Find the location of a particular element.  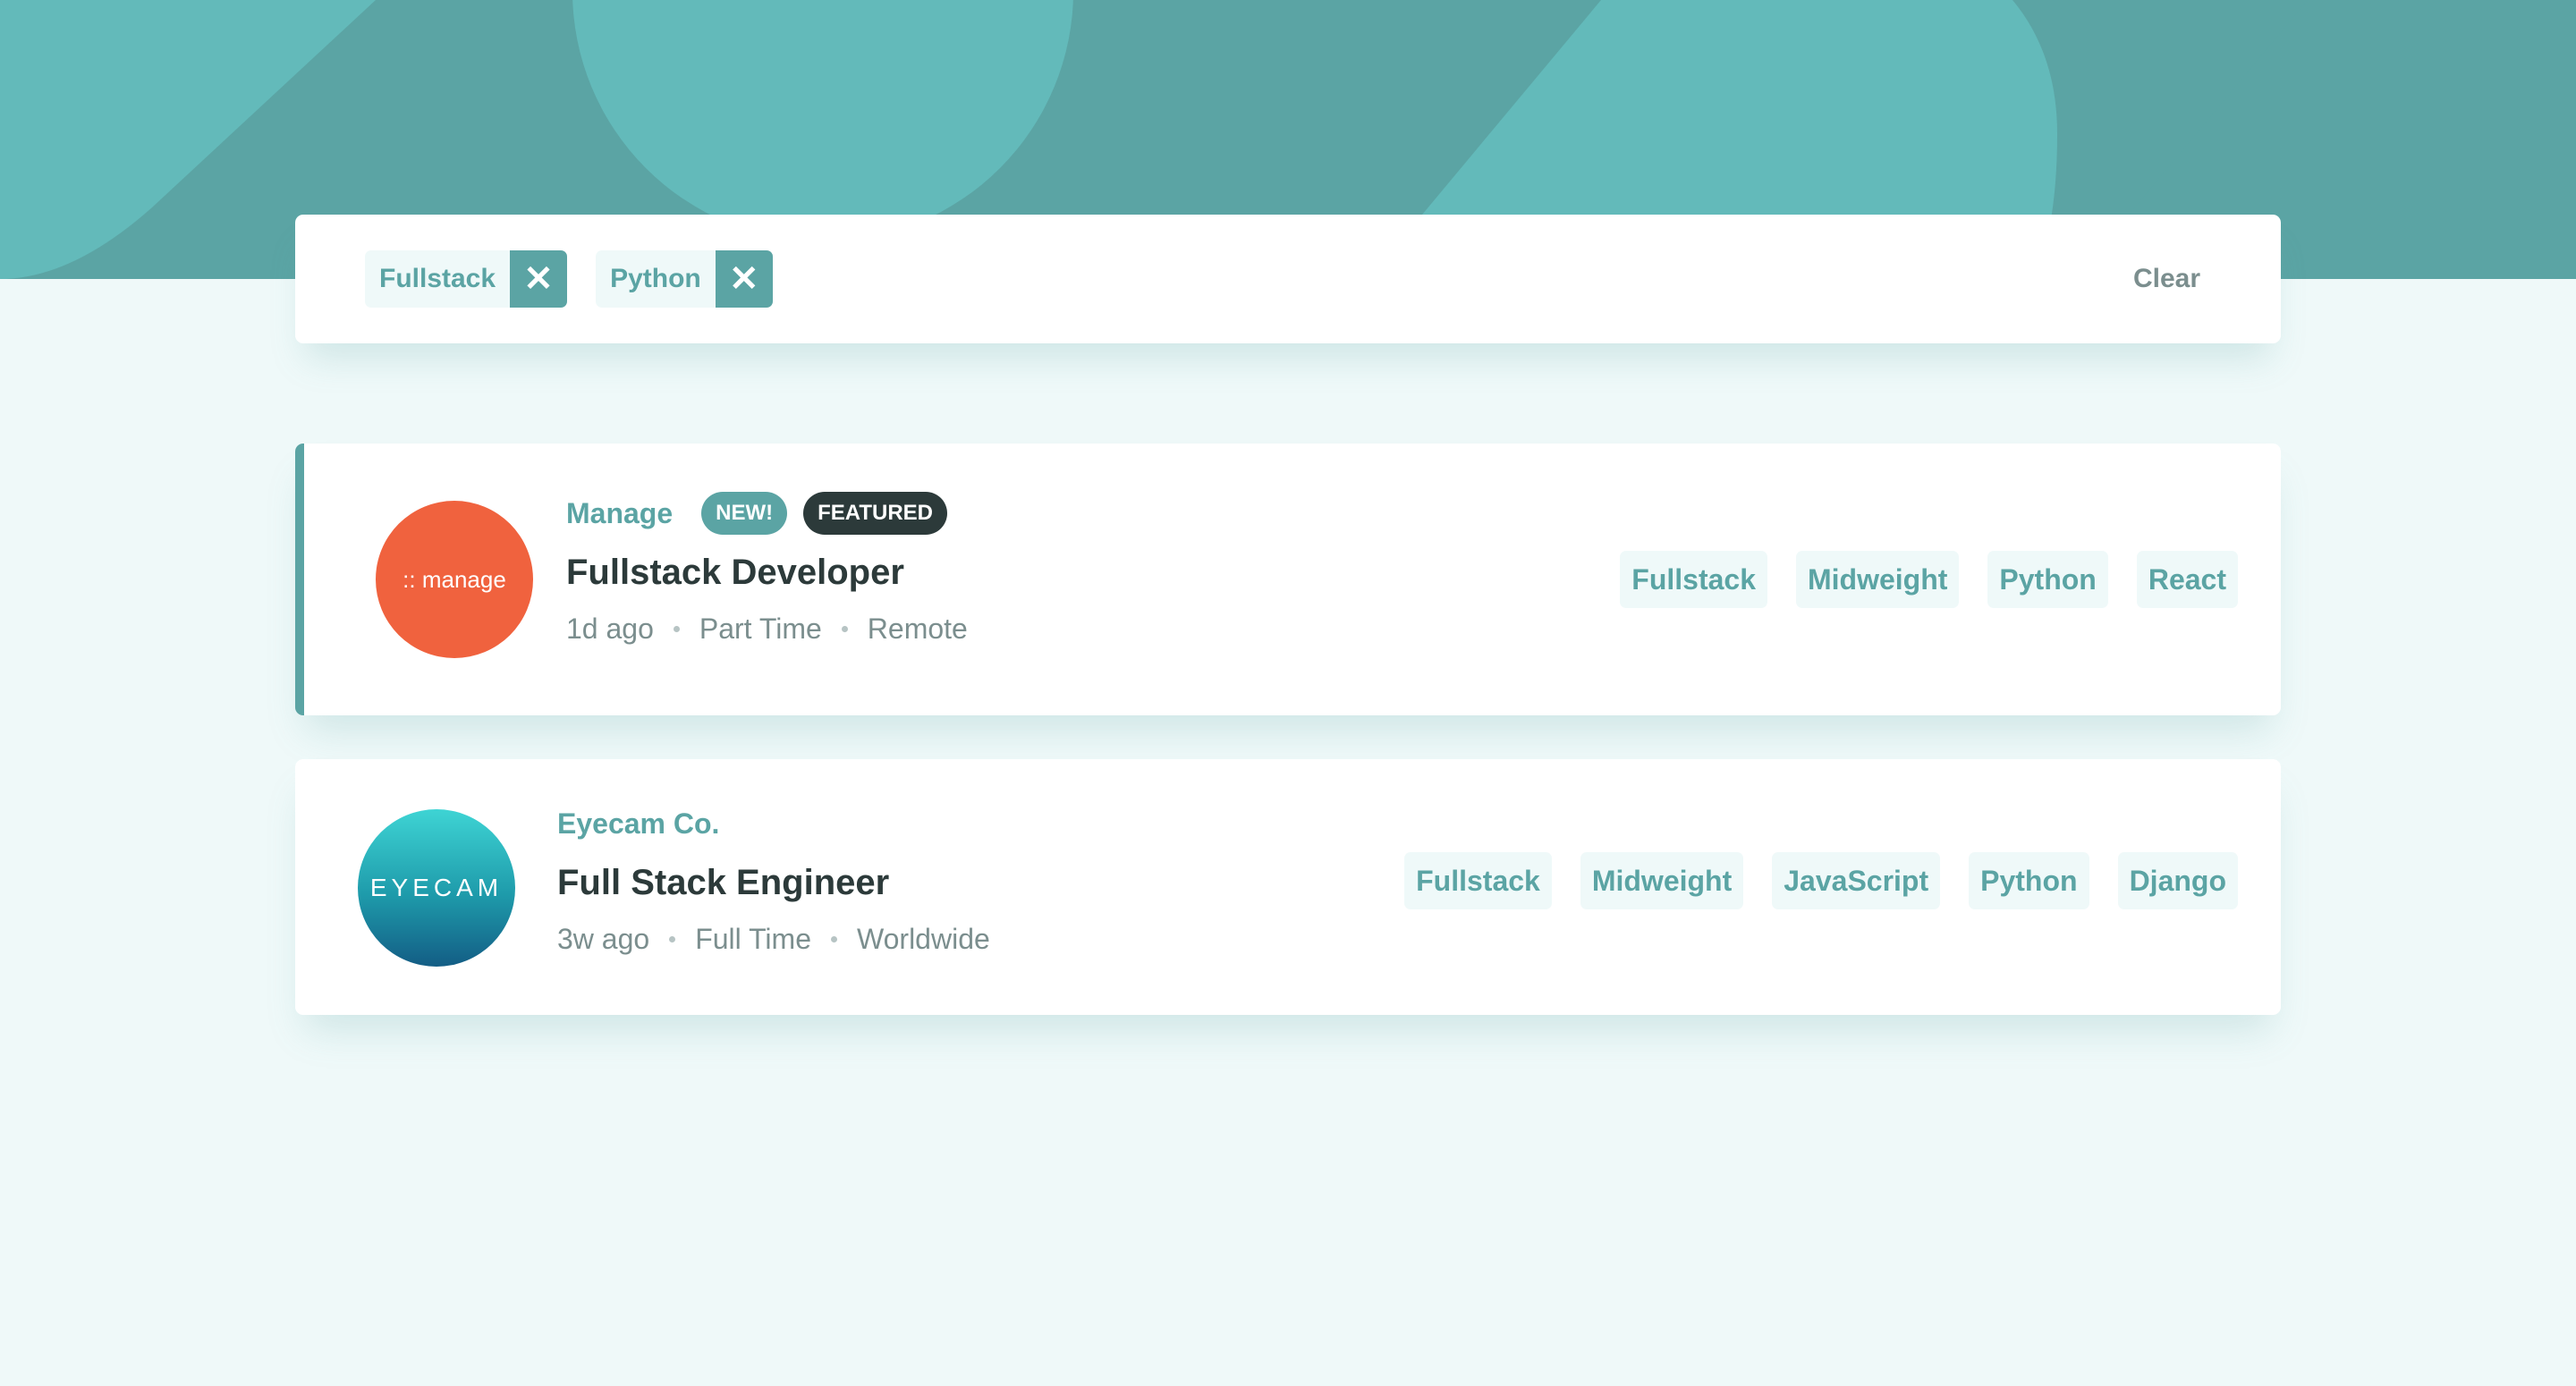

contract-type: Part Time is located at coordinates (760, 629).